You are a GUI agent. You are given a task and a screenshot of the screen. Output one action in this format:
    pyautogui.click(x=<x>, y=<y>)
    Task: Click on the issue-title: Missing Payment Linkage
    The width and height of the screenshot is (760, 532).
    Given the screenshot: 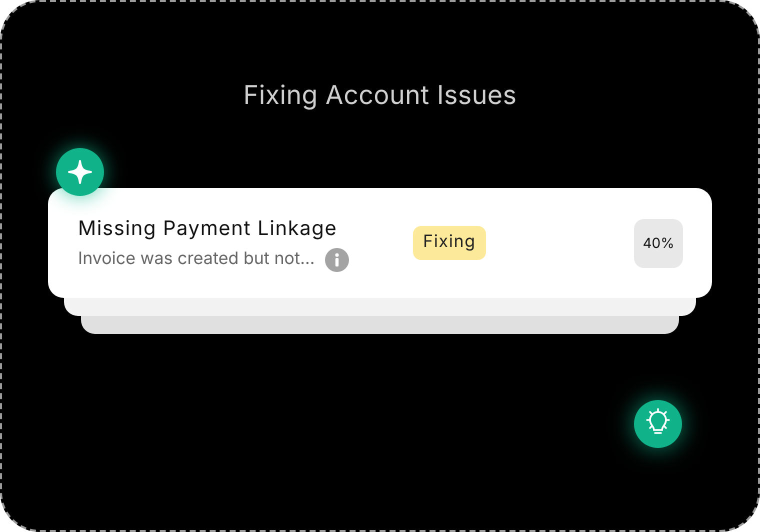 What is the action you would take?
    pyautogui.click(x=208, y=228)
    